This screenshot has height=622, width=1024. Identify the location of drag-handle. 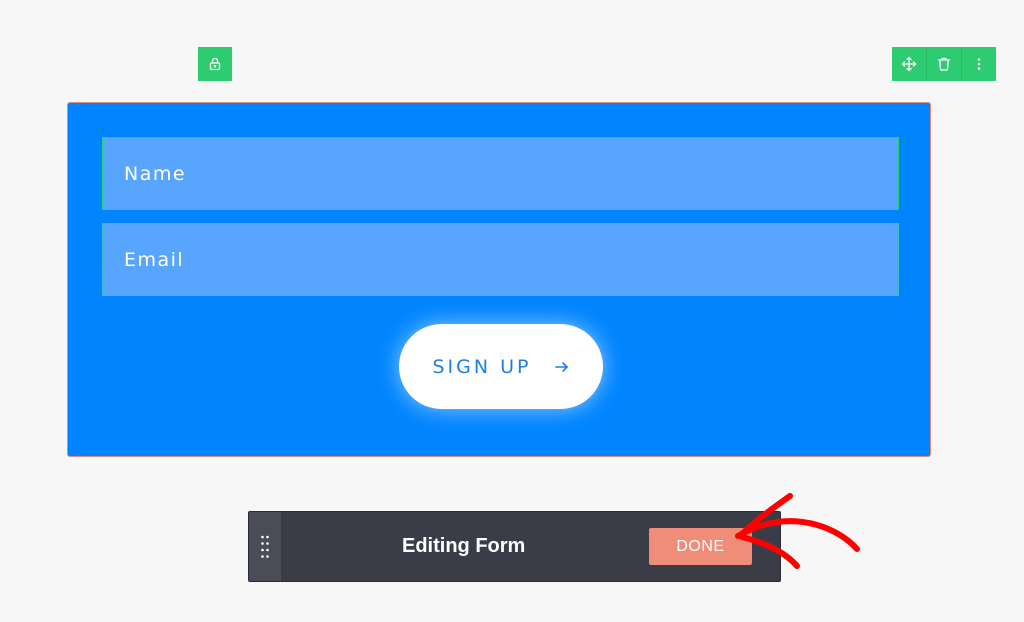
(265, 546).